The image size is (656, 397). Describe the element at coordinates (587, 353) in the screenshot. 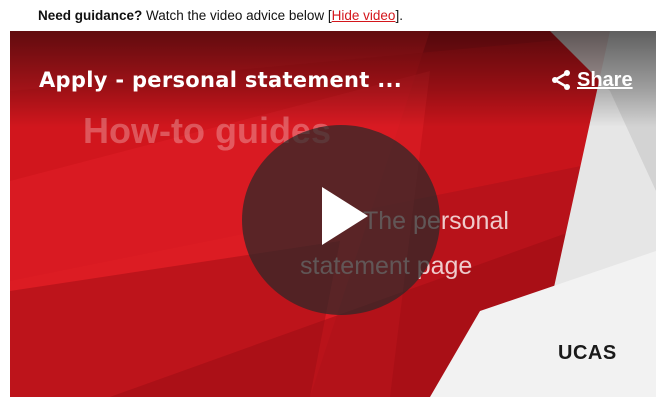

I see `ucas-logo: UCAS` at that location.